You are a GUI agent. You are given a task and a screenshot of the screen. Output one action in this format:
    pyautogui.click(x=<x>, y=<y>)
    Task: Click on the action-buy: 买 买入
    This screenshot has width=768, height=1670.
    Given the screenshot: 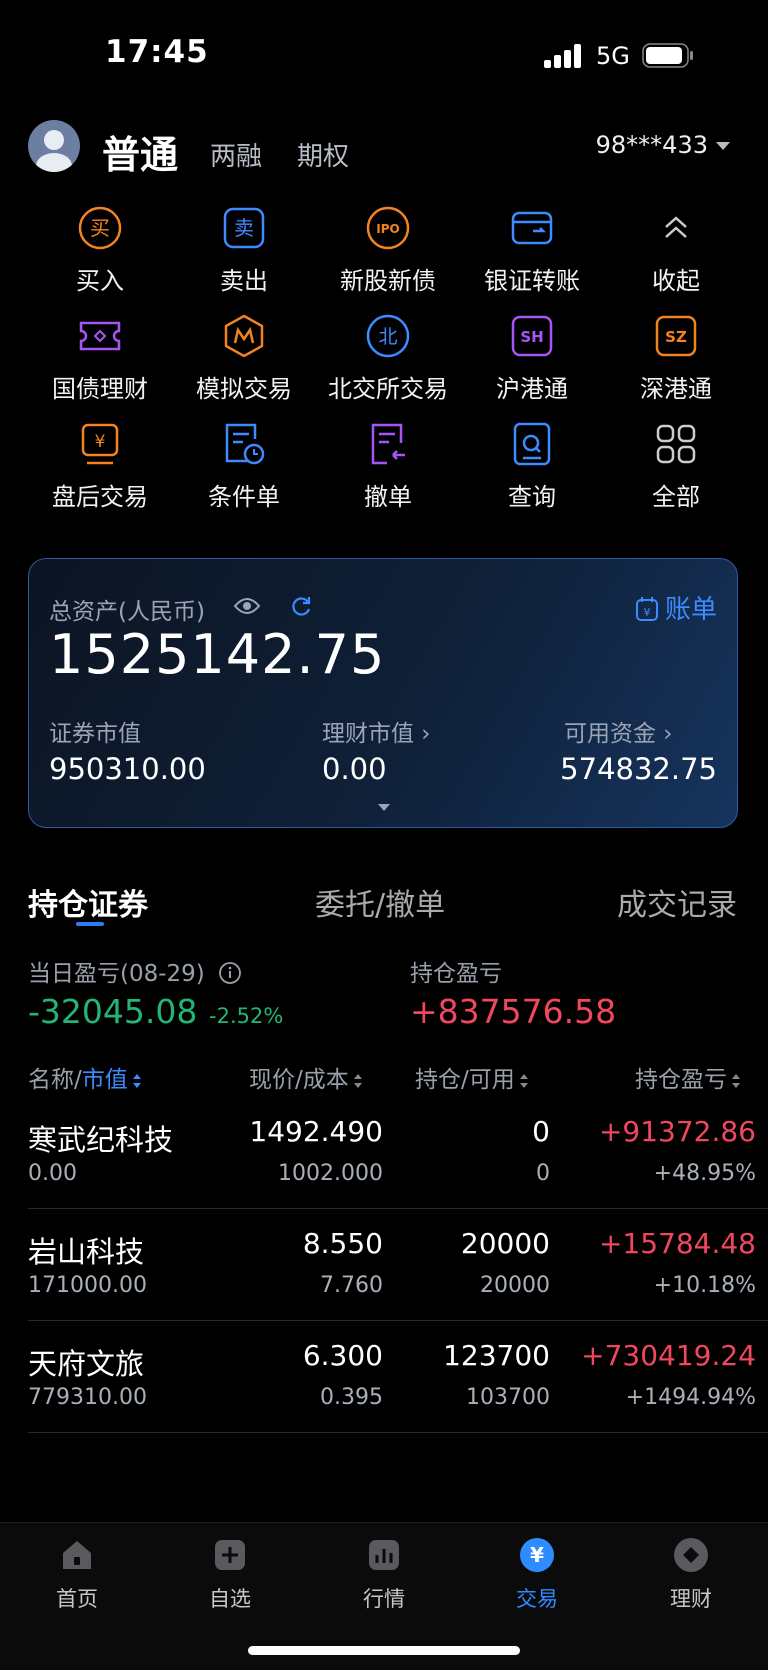 What is the action you would take?
    pyautogui.click(x=100, y=250)
    